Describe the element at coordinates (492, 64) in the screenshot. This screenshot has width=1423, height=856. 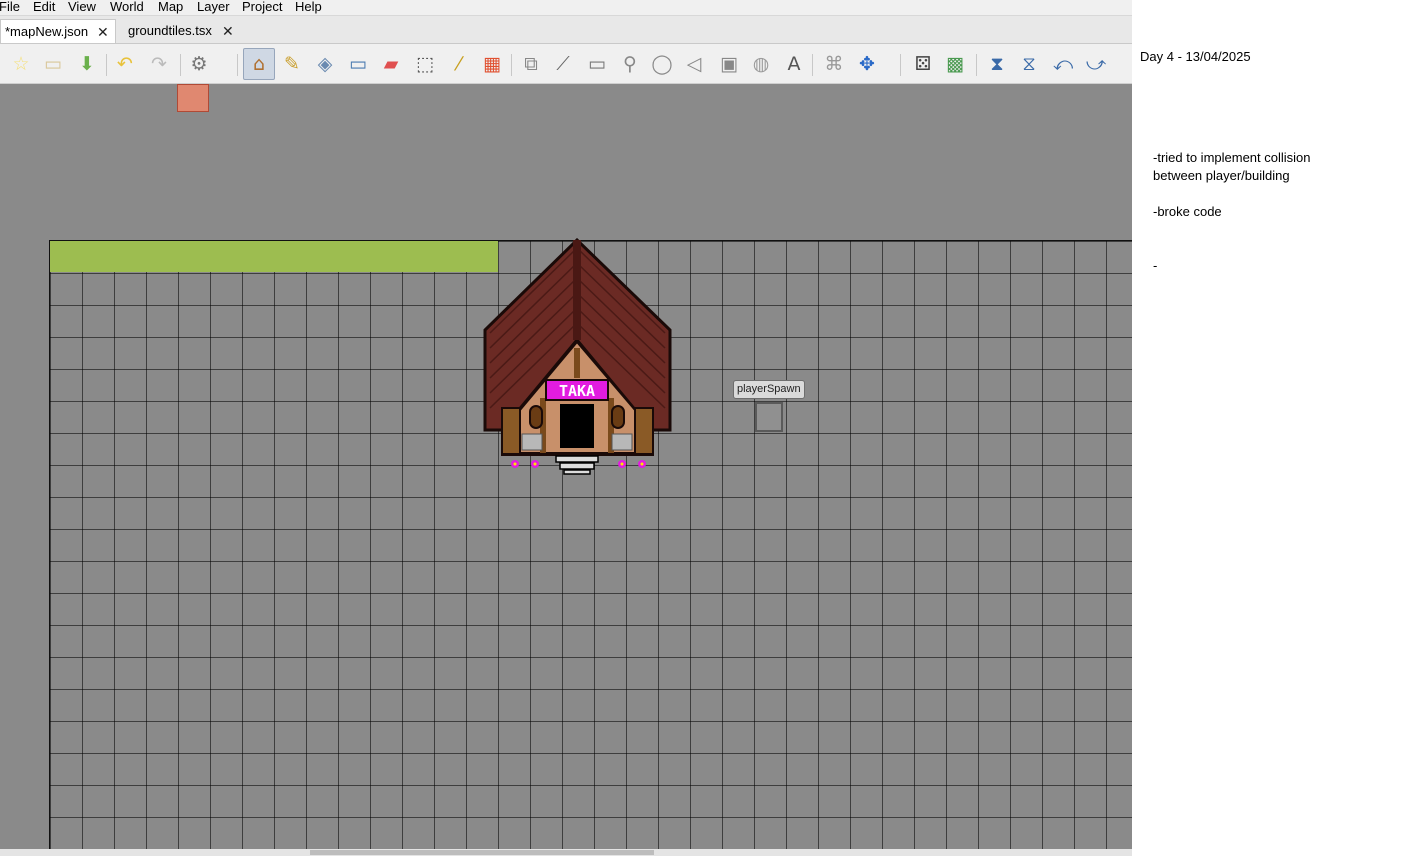
I see `select-same-tile-icon: ▦` at that location.